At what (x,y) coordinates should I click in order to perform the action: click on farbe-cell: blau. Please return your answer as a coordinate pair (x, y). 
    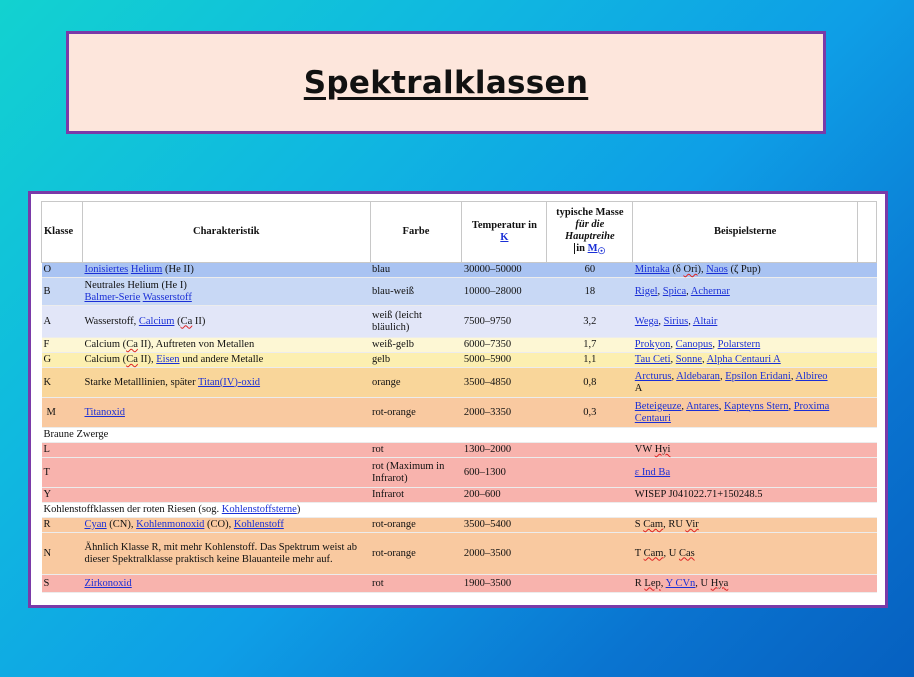
    Looking at the image, I should click on (416, 270).